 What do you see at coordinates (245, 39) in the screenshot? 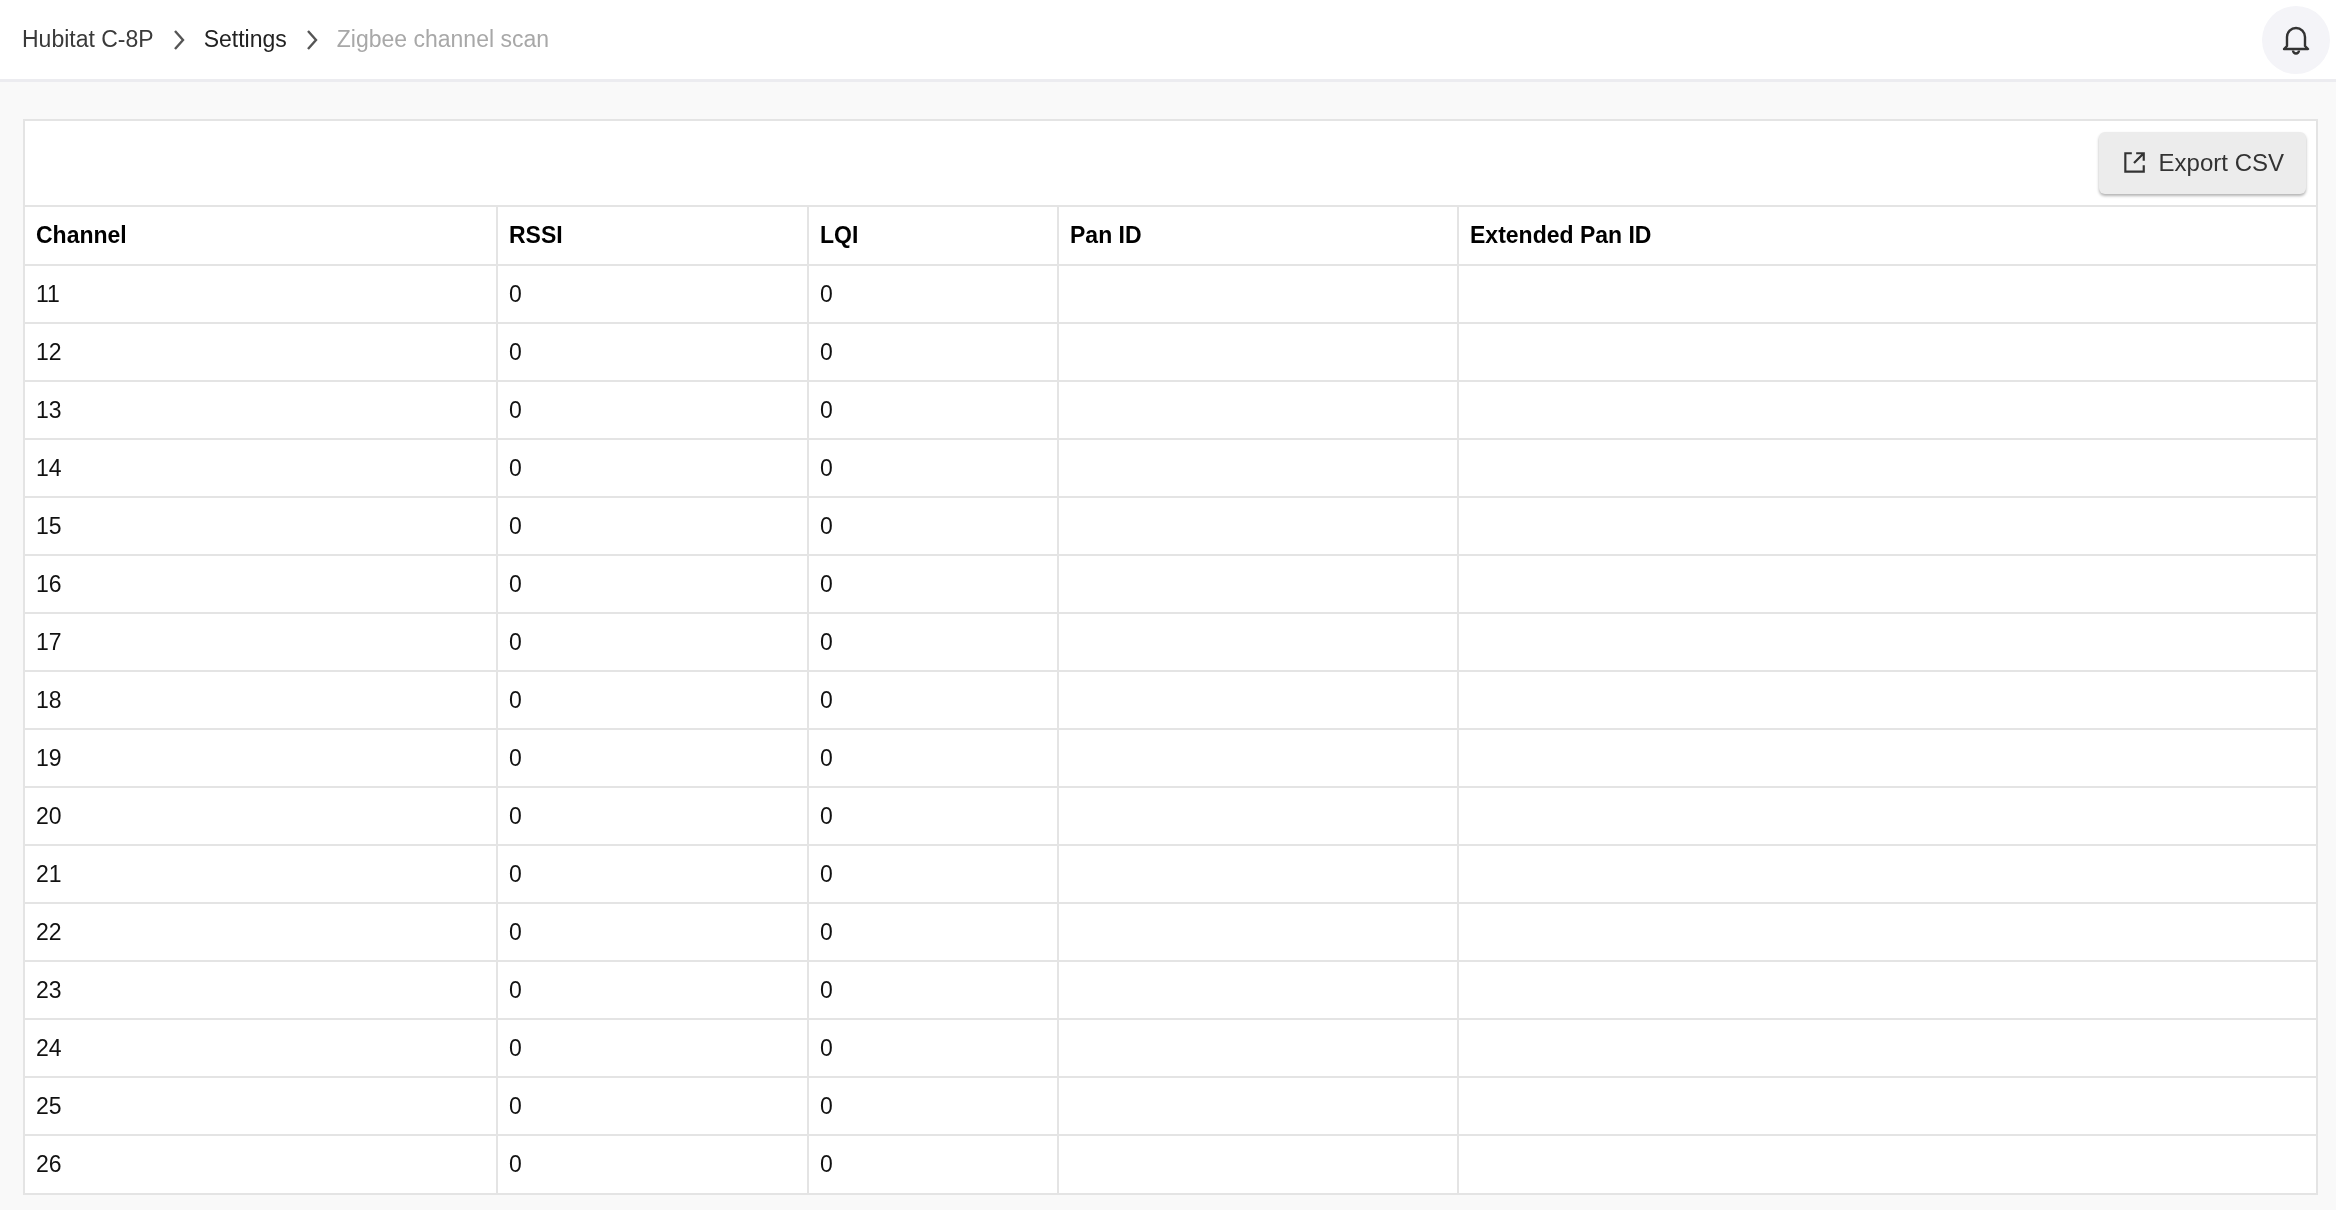
I see `breadcrumb-link: Settings` at bounding box center [245, 39].